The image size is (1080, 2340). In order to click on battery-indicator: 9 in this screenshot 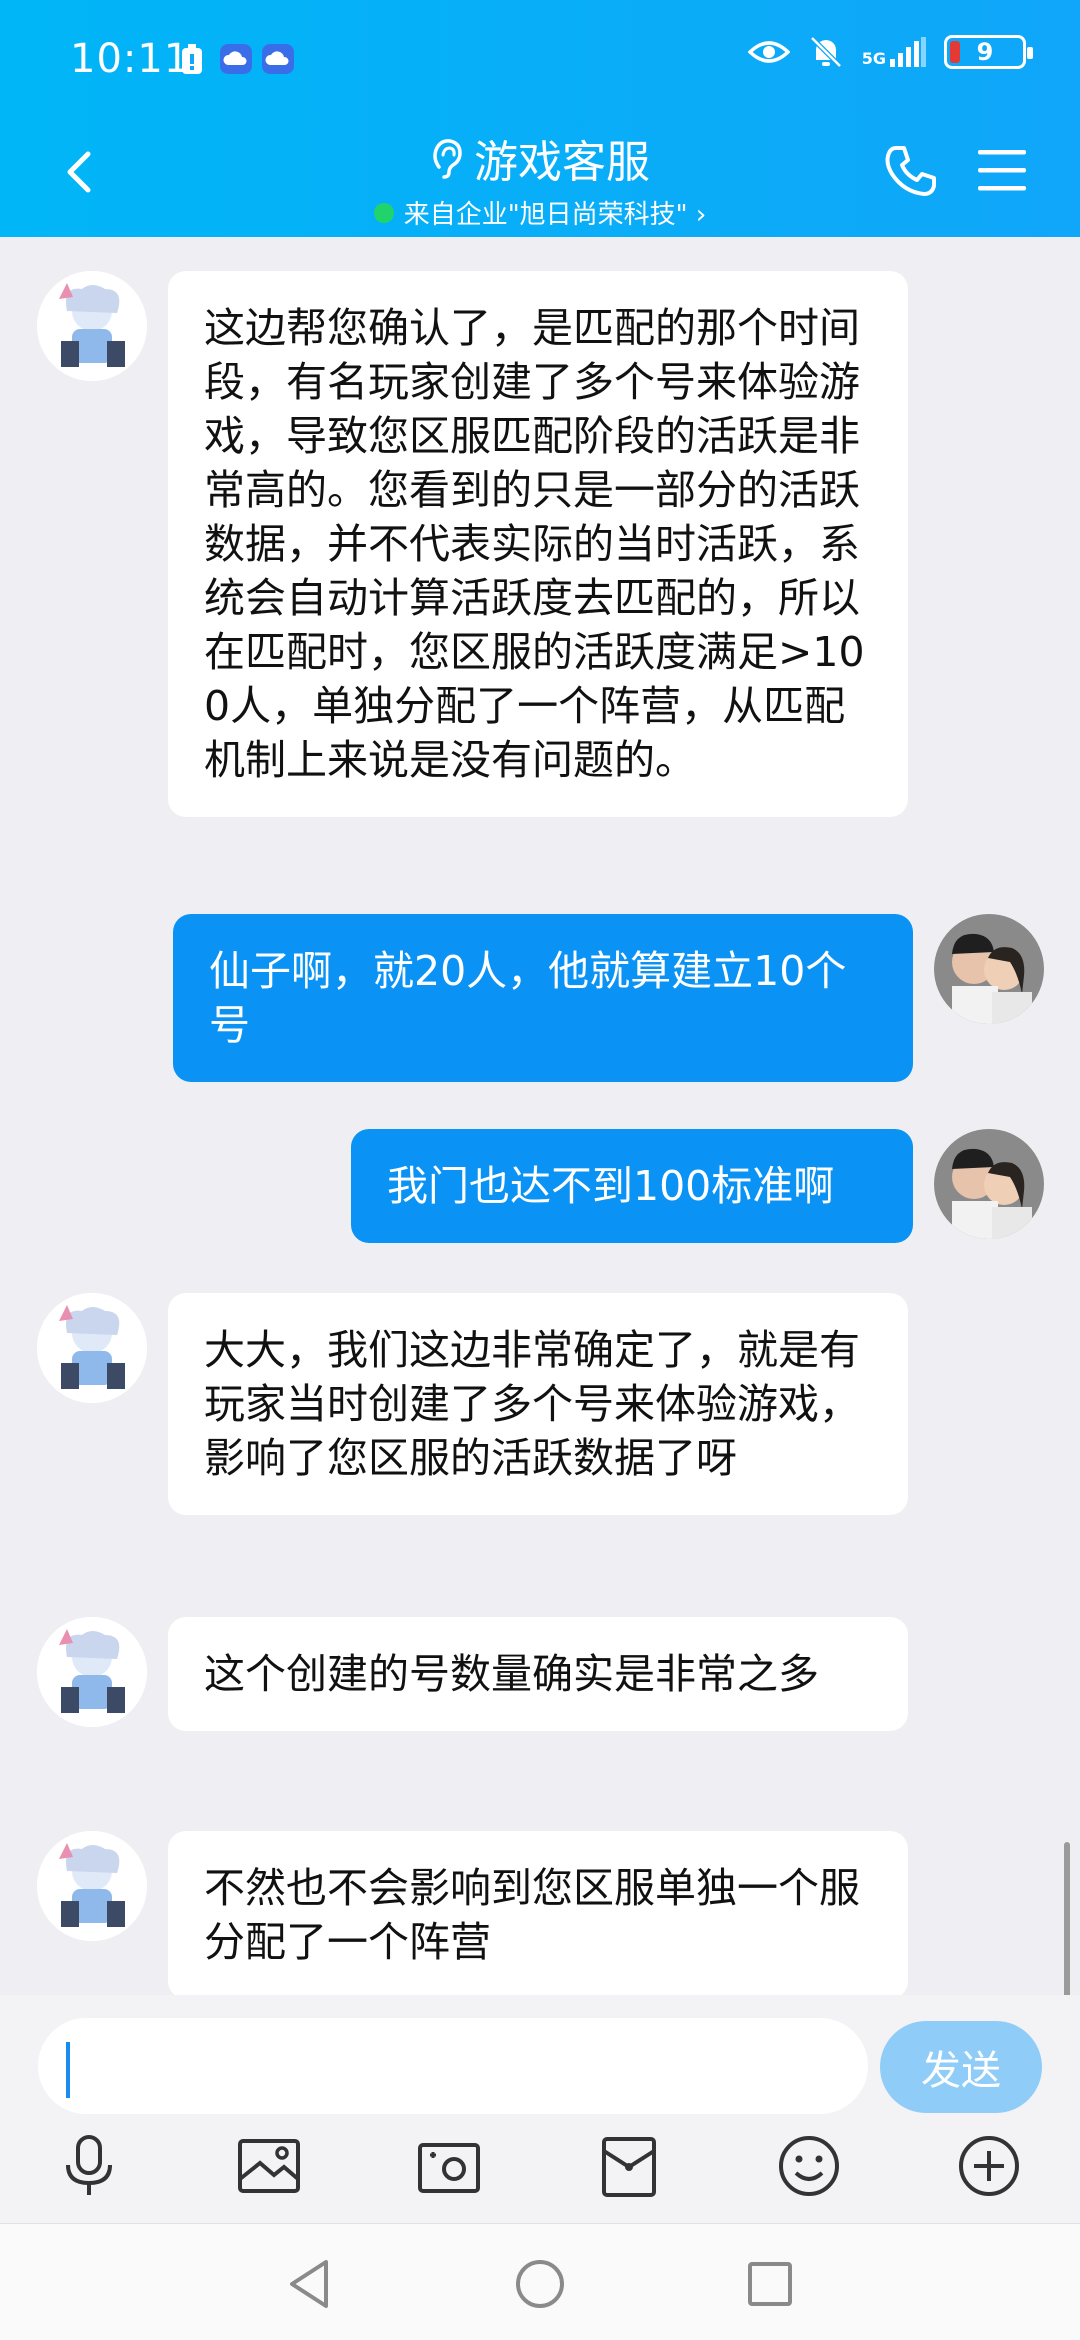, I will do `click(988, 52)`.